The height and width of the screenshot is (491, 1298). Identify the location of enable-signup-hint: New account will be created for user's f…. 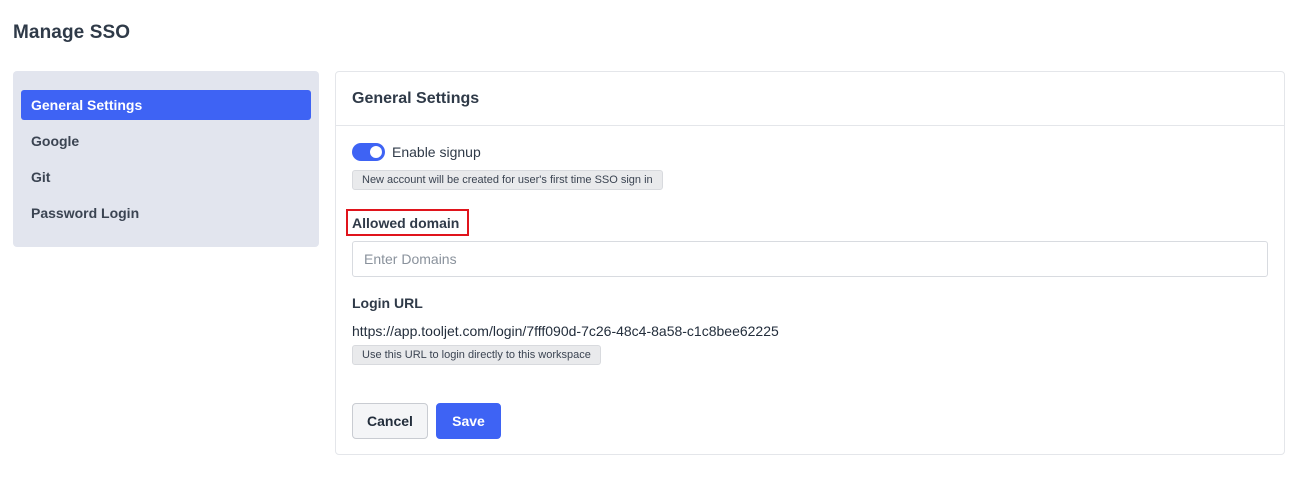
(507, 180).